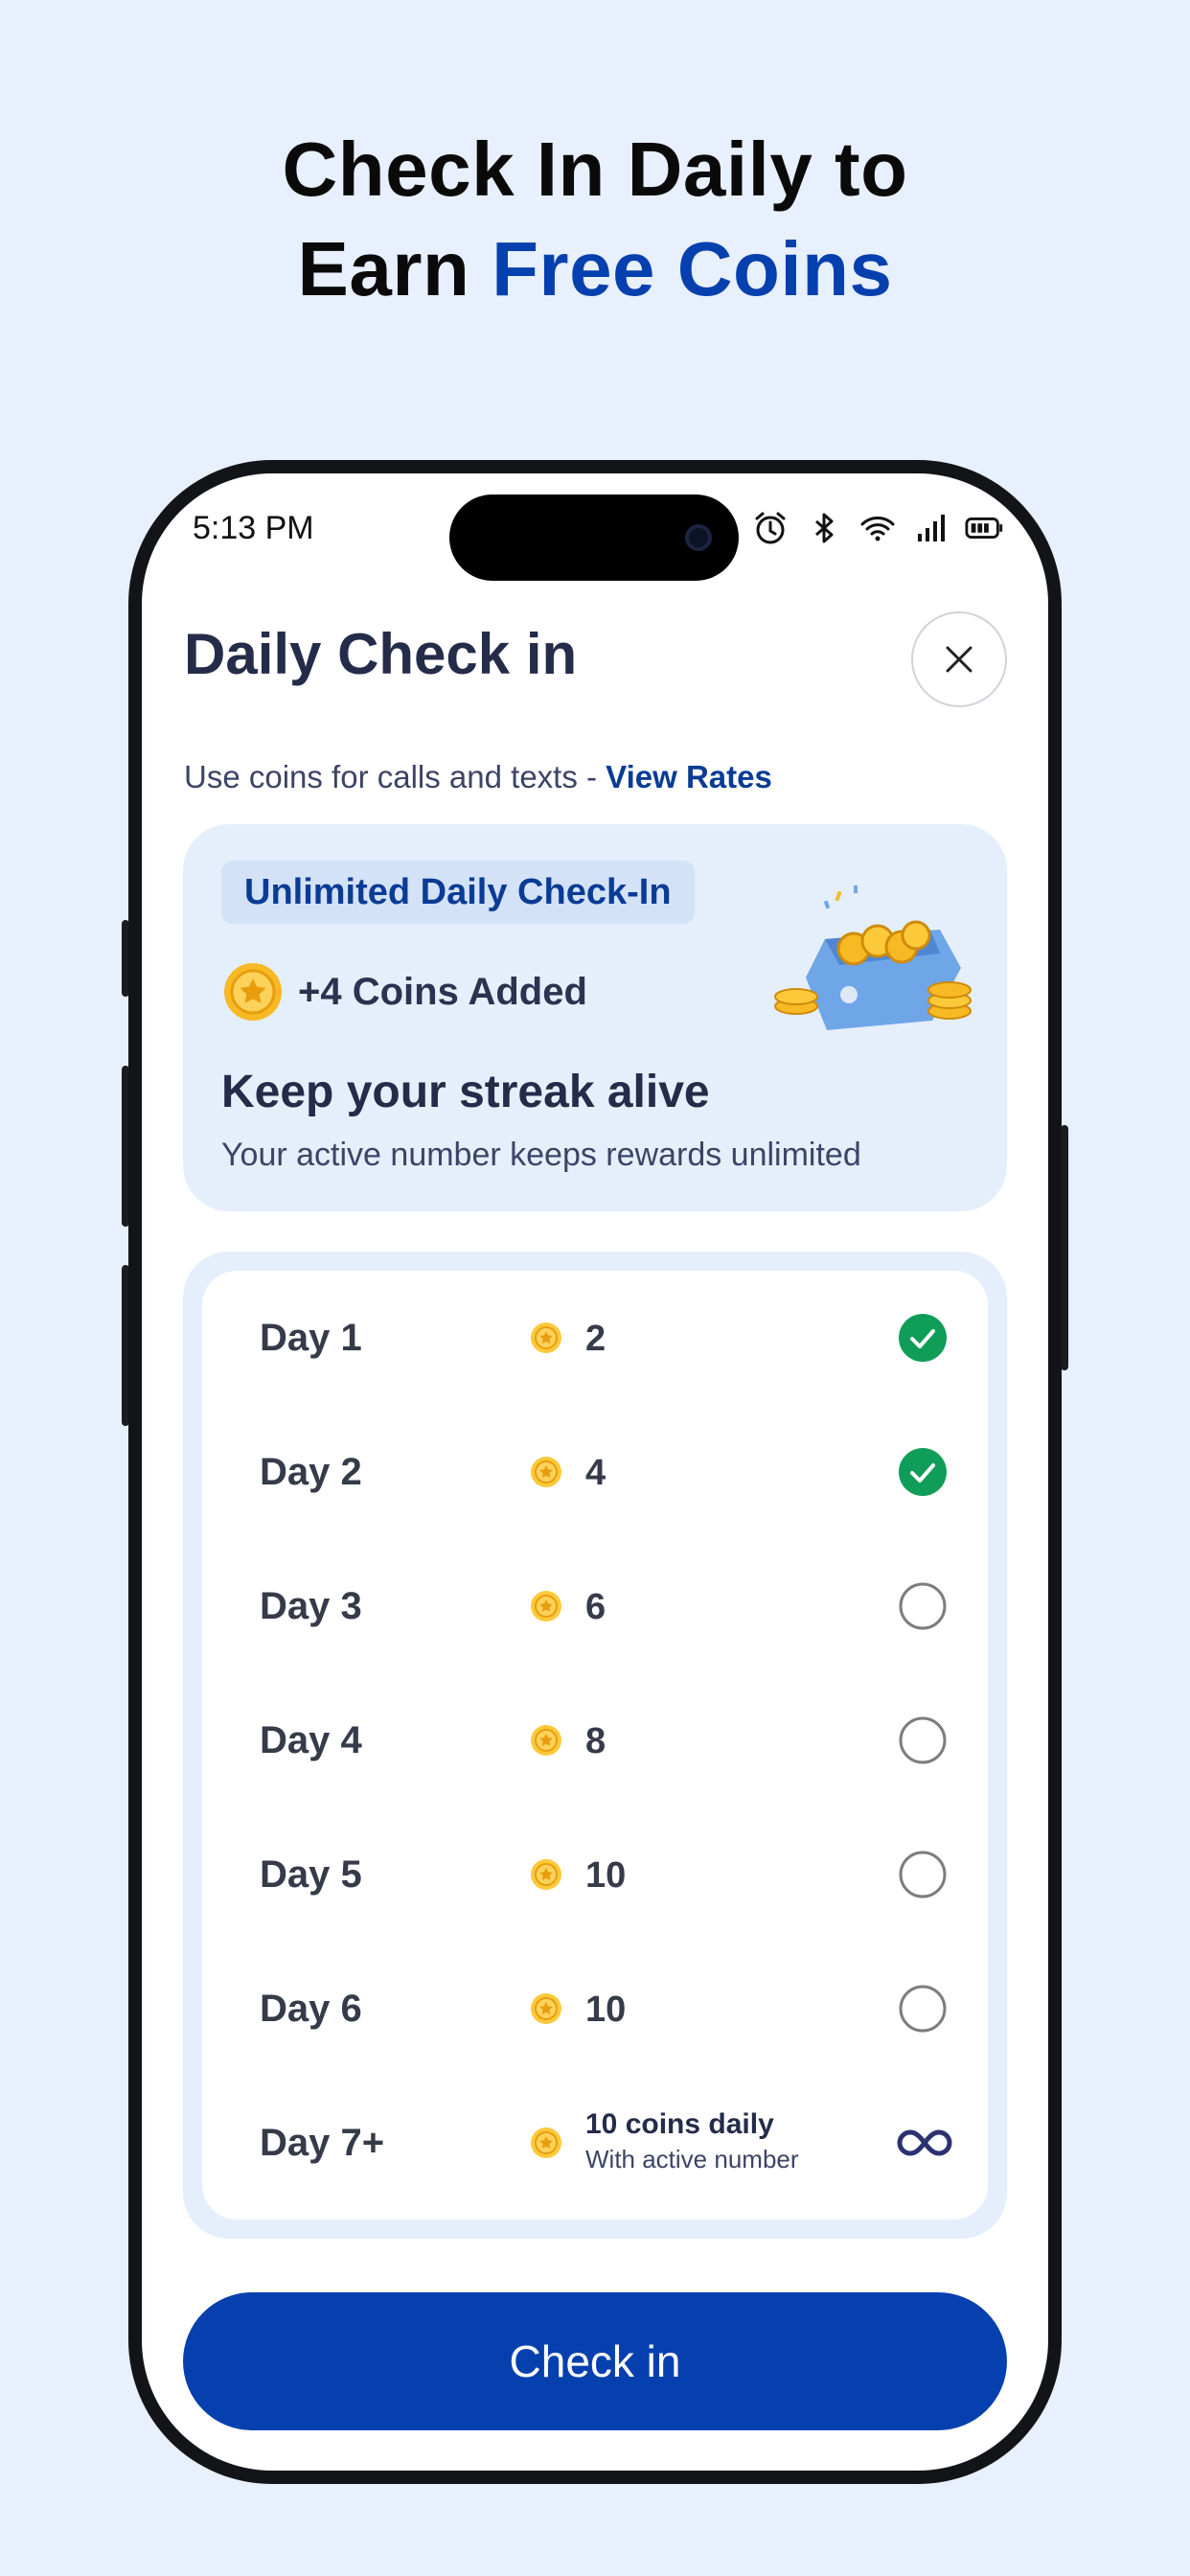 This screenshot has width=1190, height=2576. I want to click on day-label: Day 7+, so click(323, 2143).